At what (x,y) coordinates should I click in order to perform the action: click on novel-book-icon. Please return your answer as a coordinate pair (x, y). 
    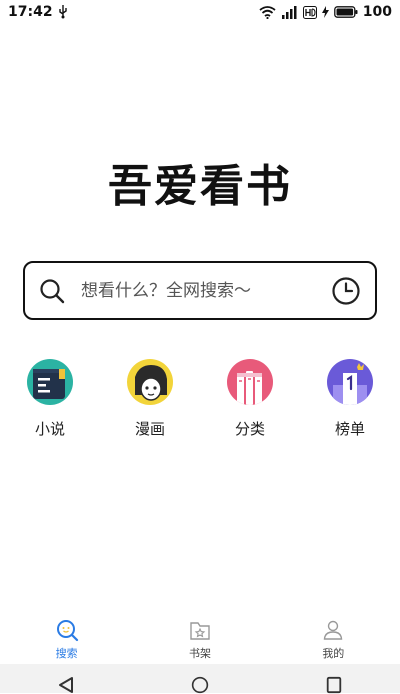
    Looking at the image, I should click on (50, 382).